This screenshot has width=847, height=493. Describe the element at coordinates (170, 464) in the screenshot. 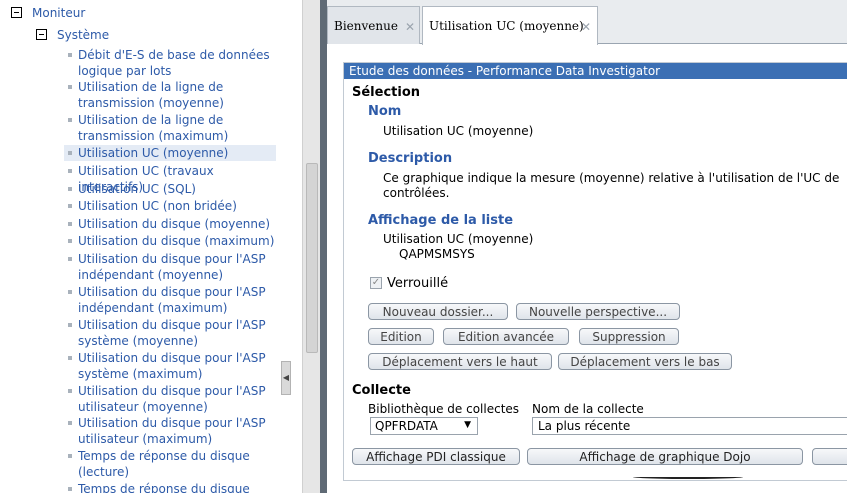

I see `tree-item: Temps de réponse du disque (lecture)` at that location.